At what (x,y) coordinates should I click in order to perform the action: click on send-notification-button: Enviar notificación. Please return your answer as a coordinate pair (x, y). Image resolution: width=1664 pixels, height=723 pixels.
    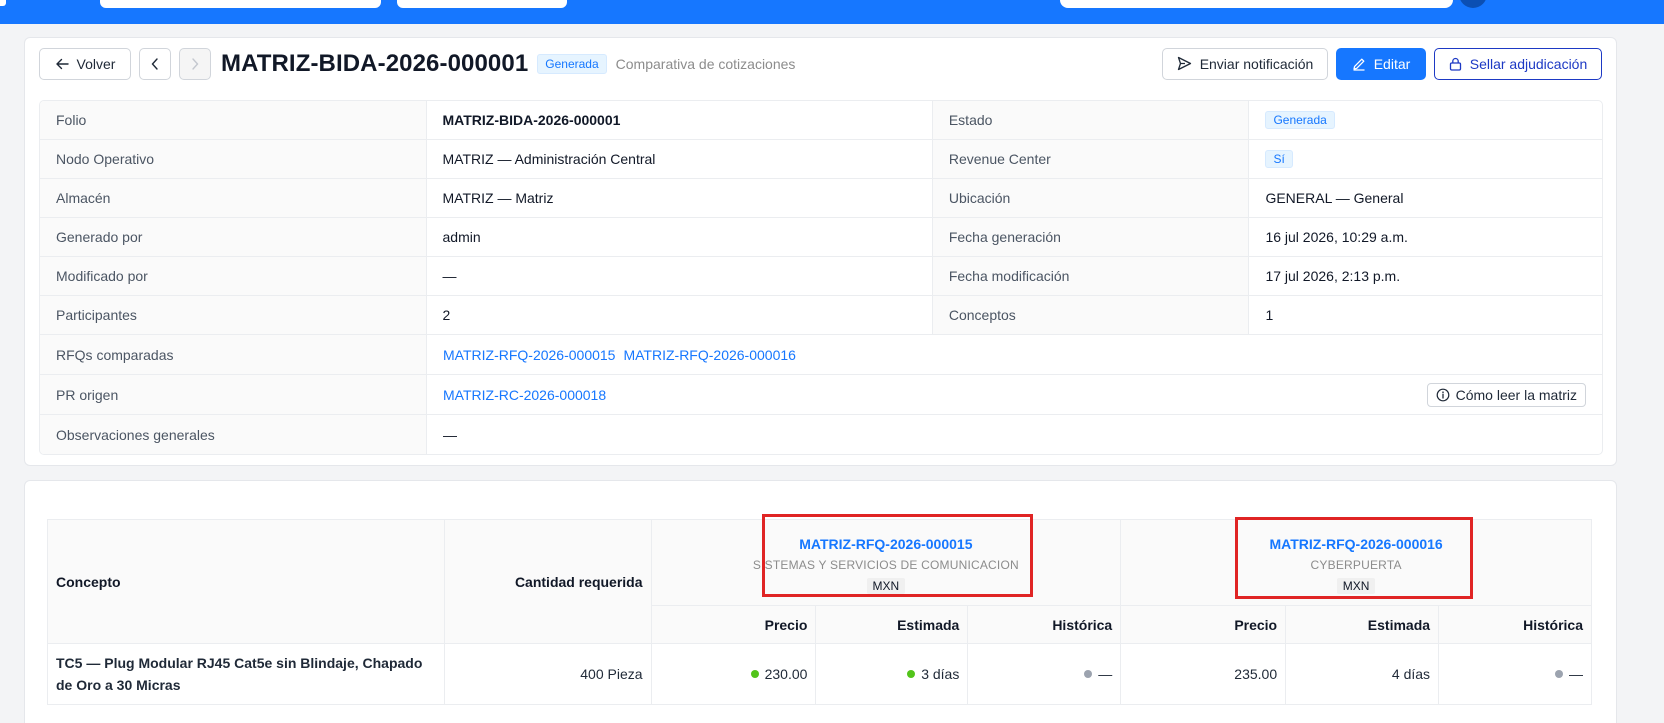
    Looking at the image, I should click on (1245, 63).